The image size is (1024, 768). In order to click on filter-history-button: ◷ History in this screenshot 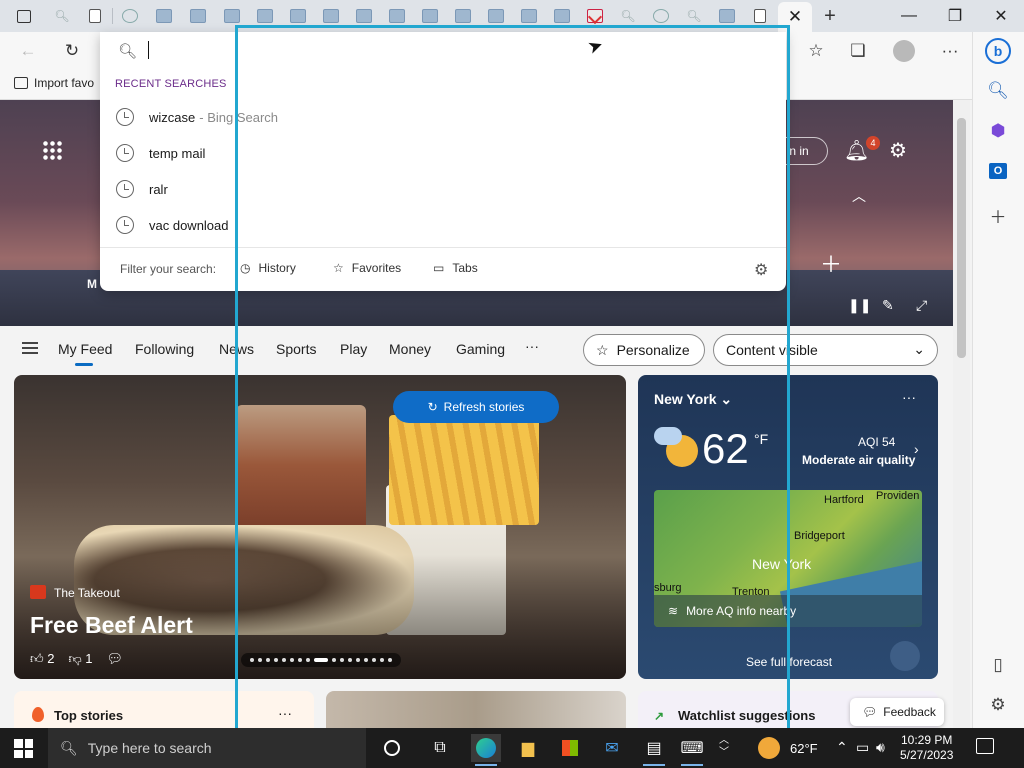, I will do `click(268, 268)`.